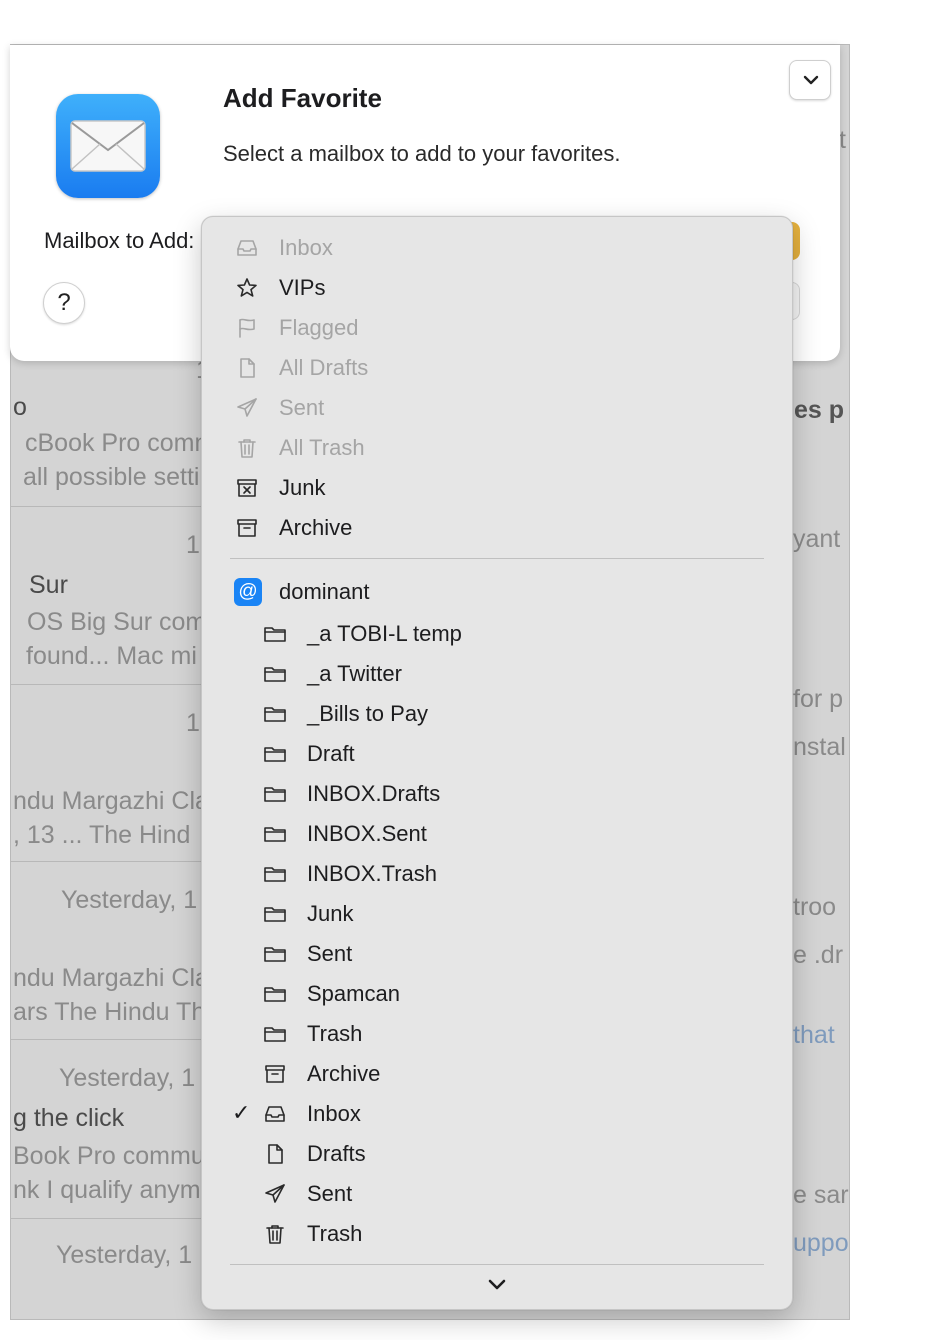 The height and width of the screenshot is (1340, 938). I want to click on menu-item-drafts: Drafts, so click(497, 1154).